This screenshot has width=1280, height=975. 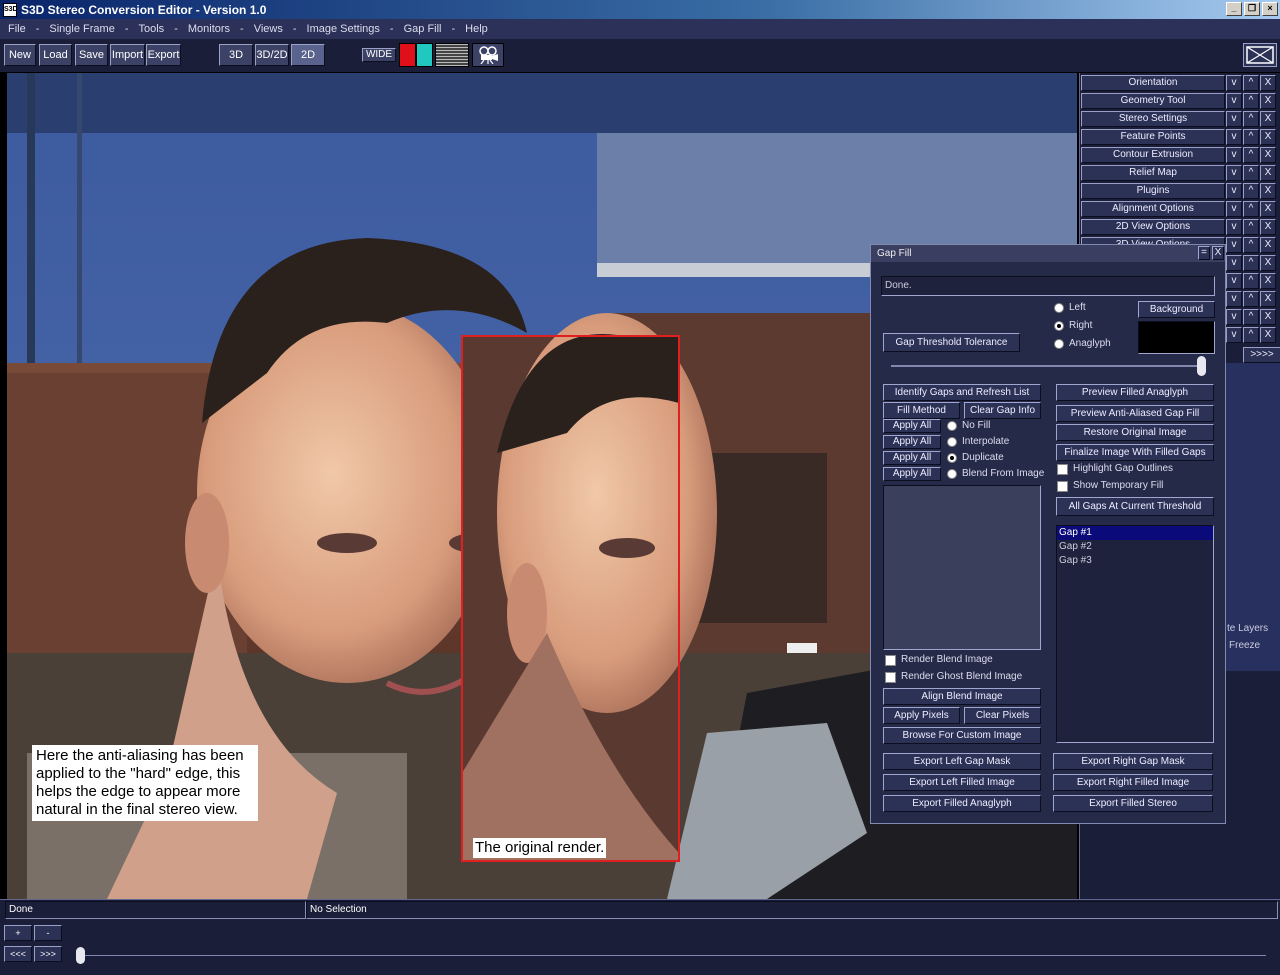 I want to click on freeze-label: Freeze, so click(x=1244, y=645).